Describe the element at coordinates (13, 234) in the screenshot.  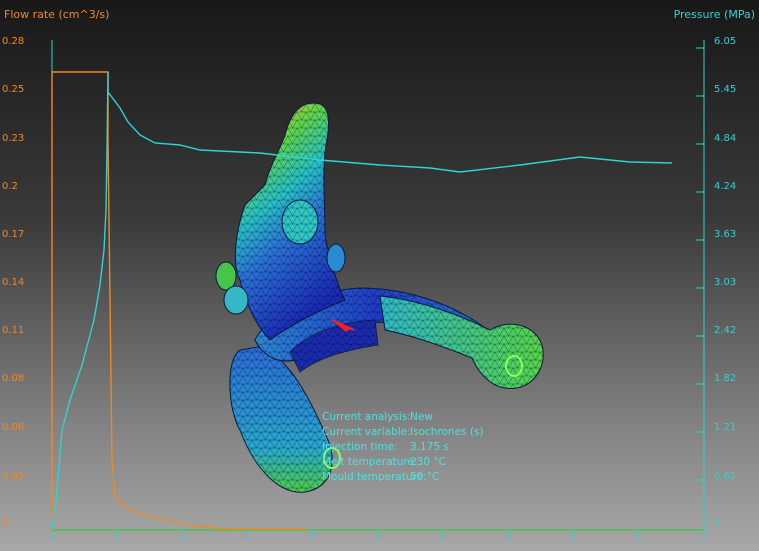
I see `flow-tick-label: 0.17` at that location.